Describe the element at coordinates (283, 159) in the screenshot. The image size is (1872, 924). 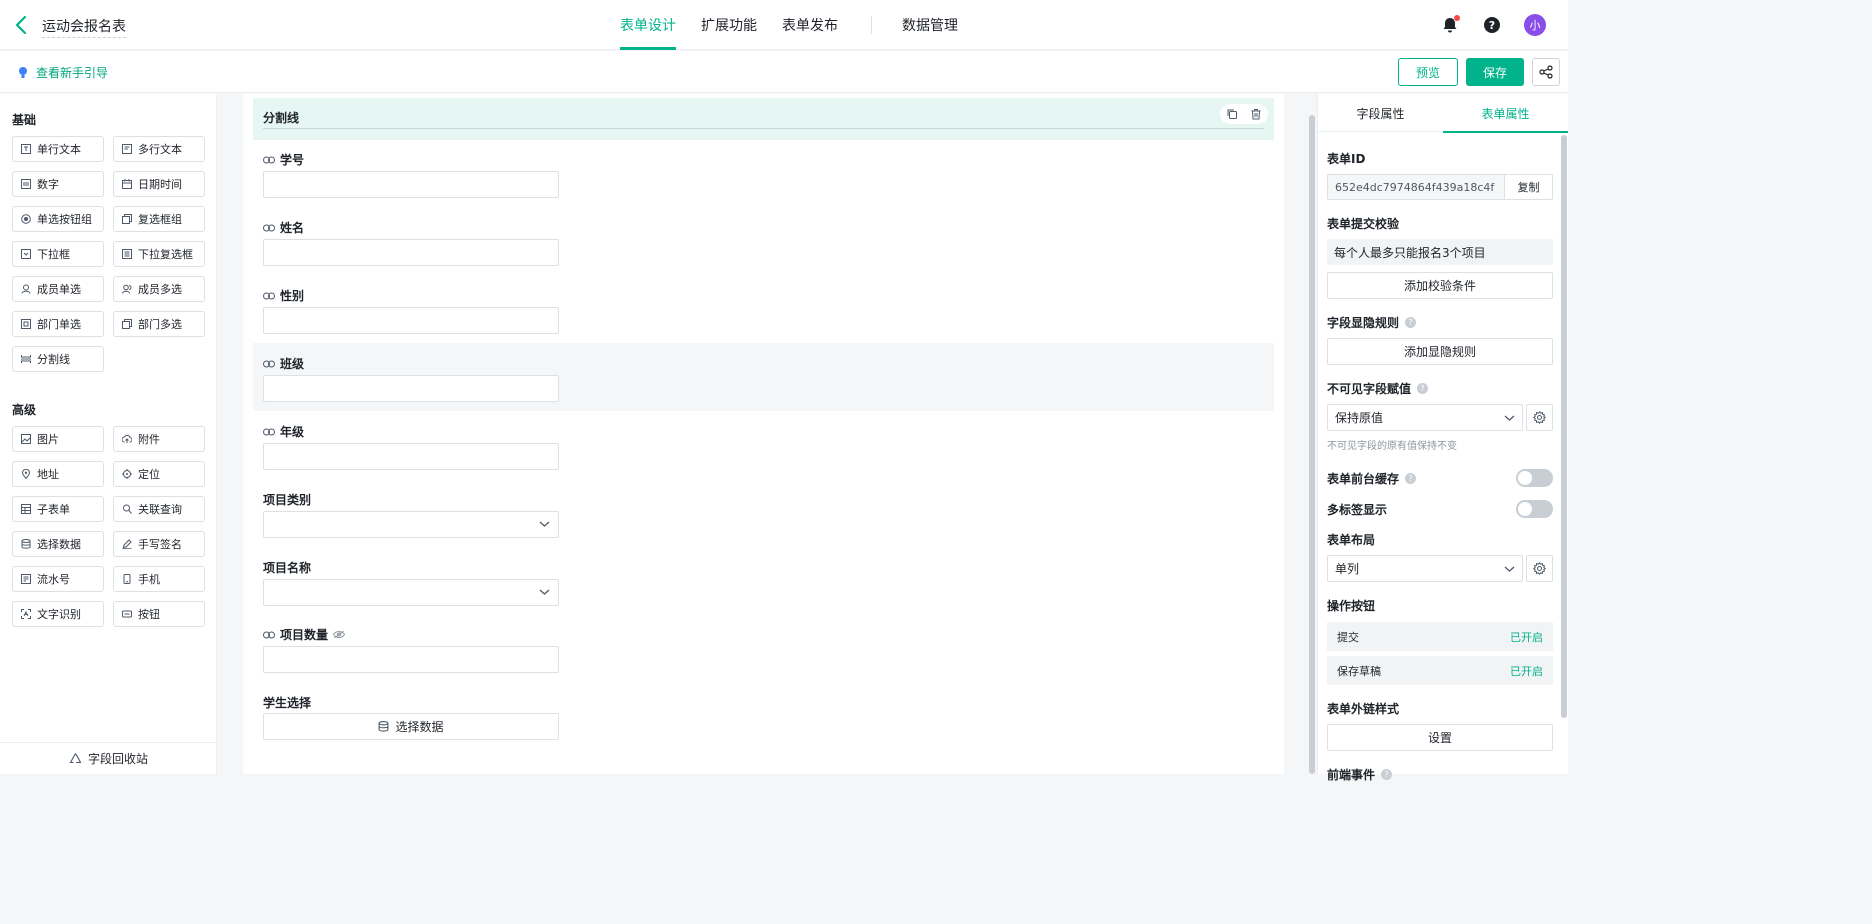
I see `field-label-student-id: 学号` at that location.